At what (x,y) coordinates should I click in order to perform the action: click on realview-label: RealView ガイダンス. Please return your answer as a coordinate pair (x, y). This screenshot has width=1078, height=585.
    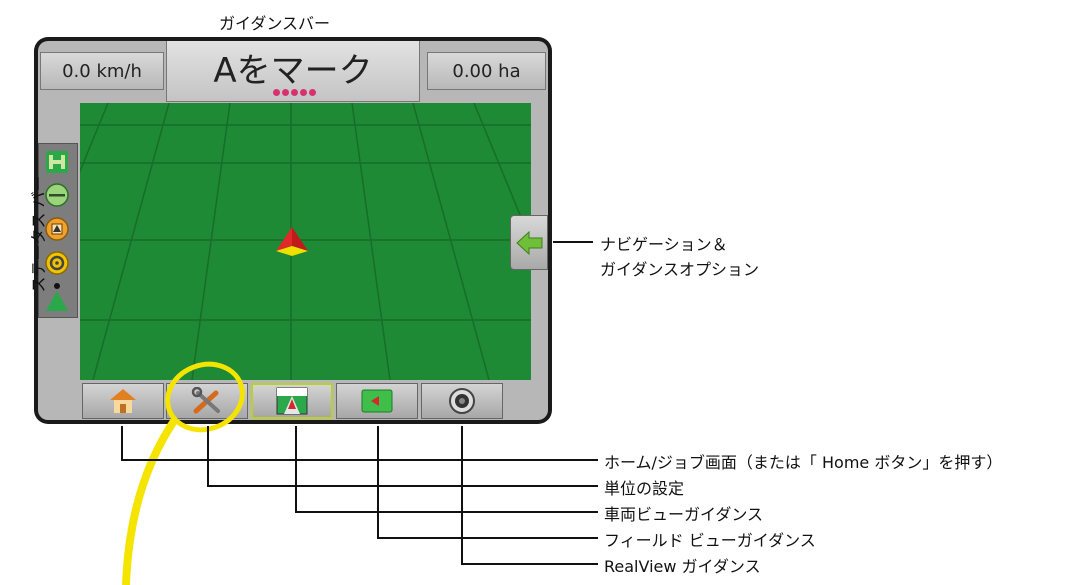
    Looking at the image, I should click on (682, 566).